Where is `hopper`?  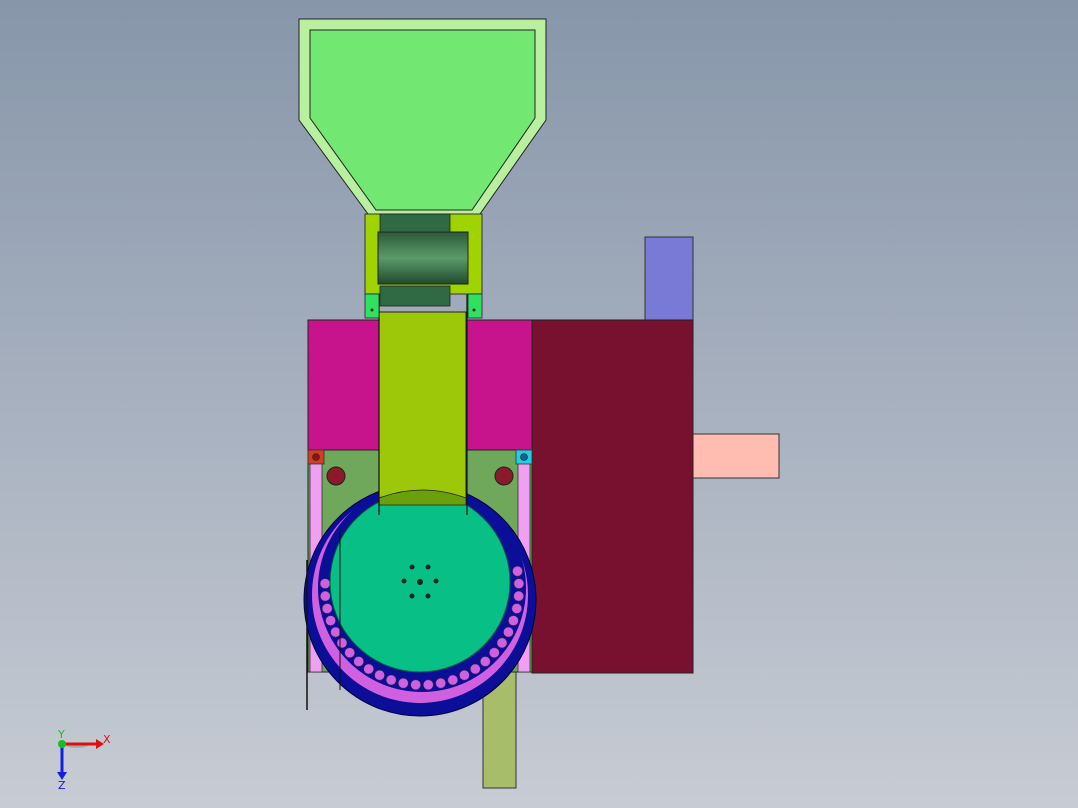 hopper is located at coordinates (422, 116).